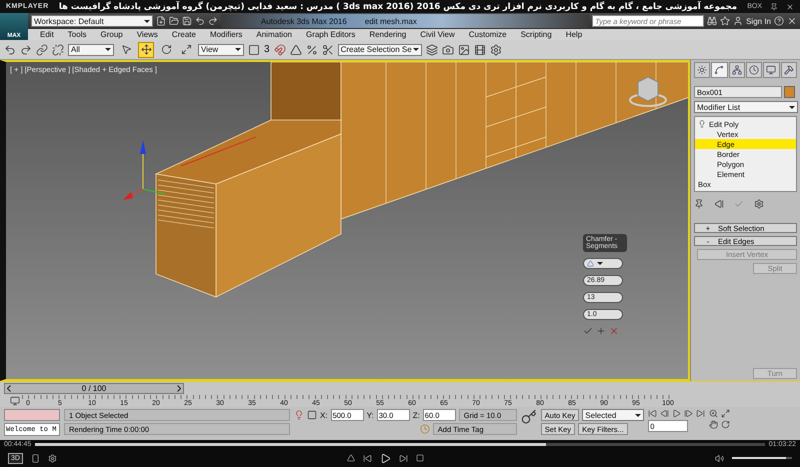 This screenshot has height=467, width=800. What do you see at coordinates (448, 50) in the screenshot?
I see `camera-icon` at bounding box center [448, 50].